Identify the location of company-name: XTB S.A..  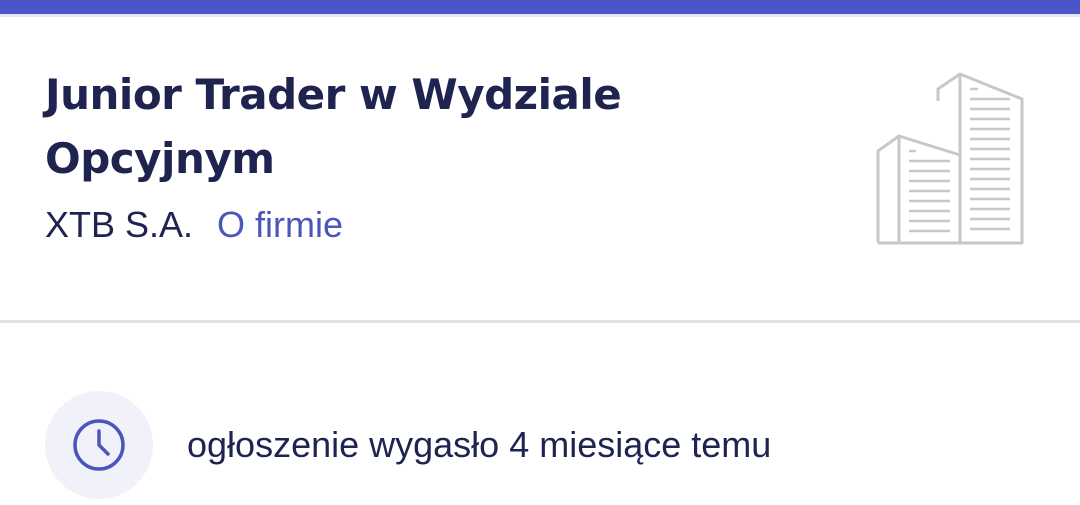
(119, 224).